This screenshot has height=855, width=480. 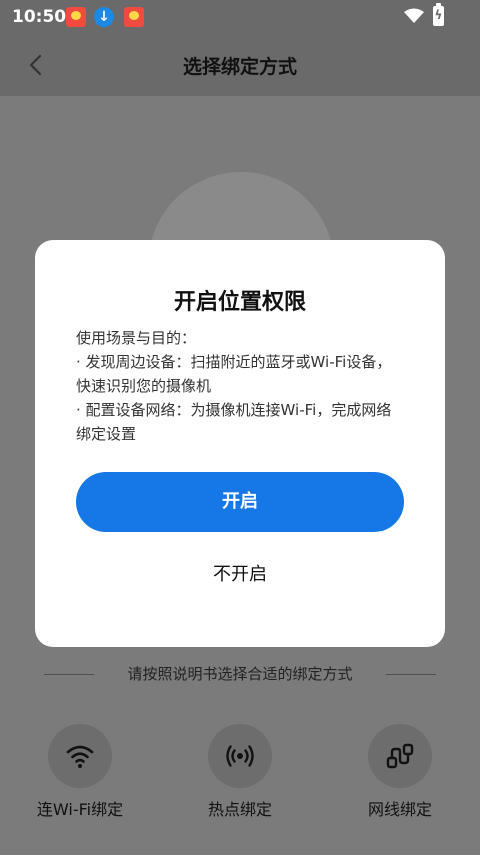 What do you see at coordinates (240, 774) in the screenshot?
I see `bind-option-hotspot: 热点绑定` at bounding box center [240, 774].